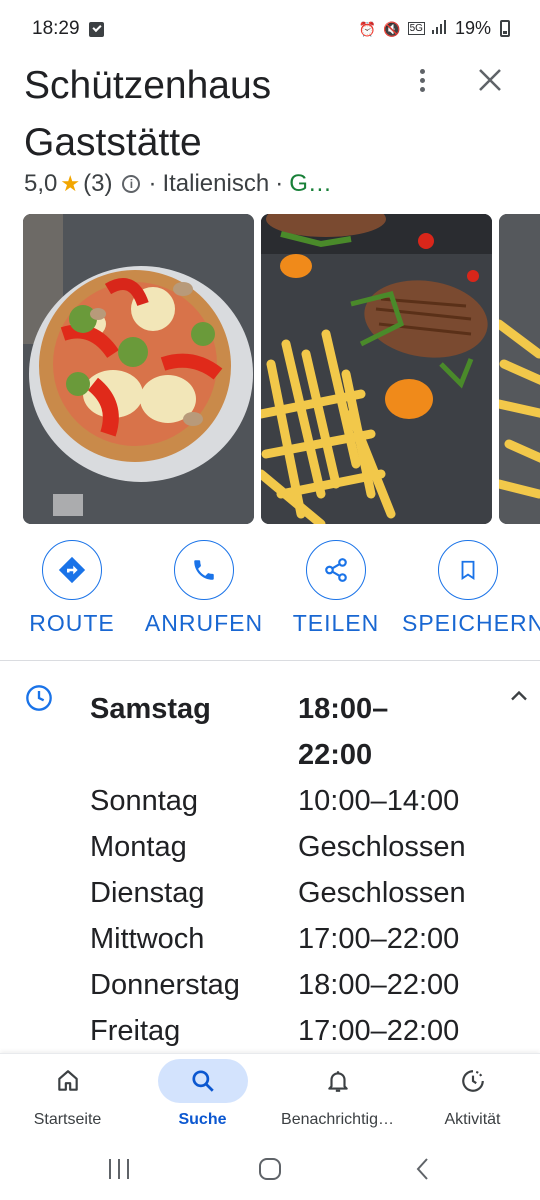 This screenshot has width=540, height=1200. I want to click on recents-icon, so click(119, 1169).